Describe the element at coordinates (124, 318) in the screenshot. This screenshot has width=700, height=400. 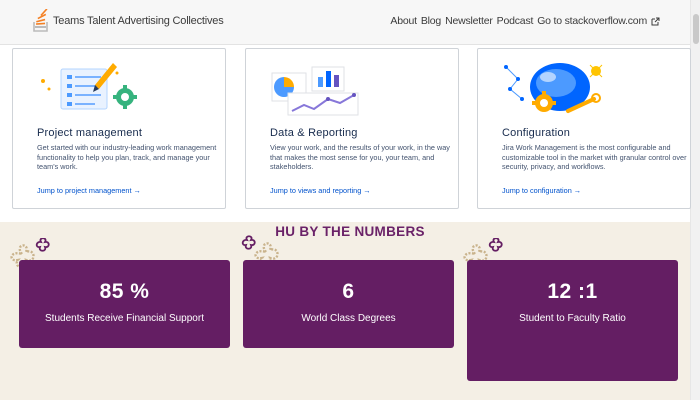
I see `stat-label: Students Receive Financial Support` at that location.